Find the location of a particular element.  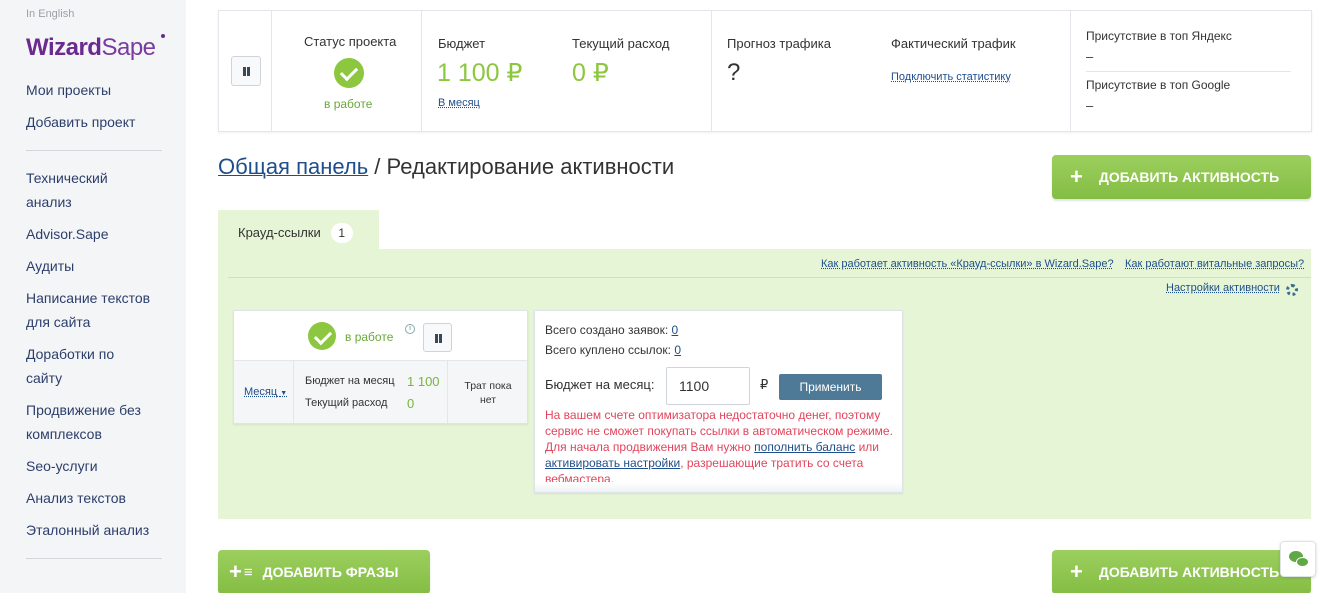

sidebar-item-label: Технический is located at coordinates (67, 178).